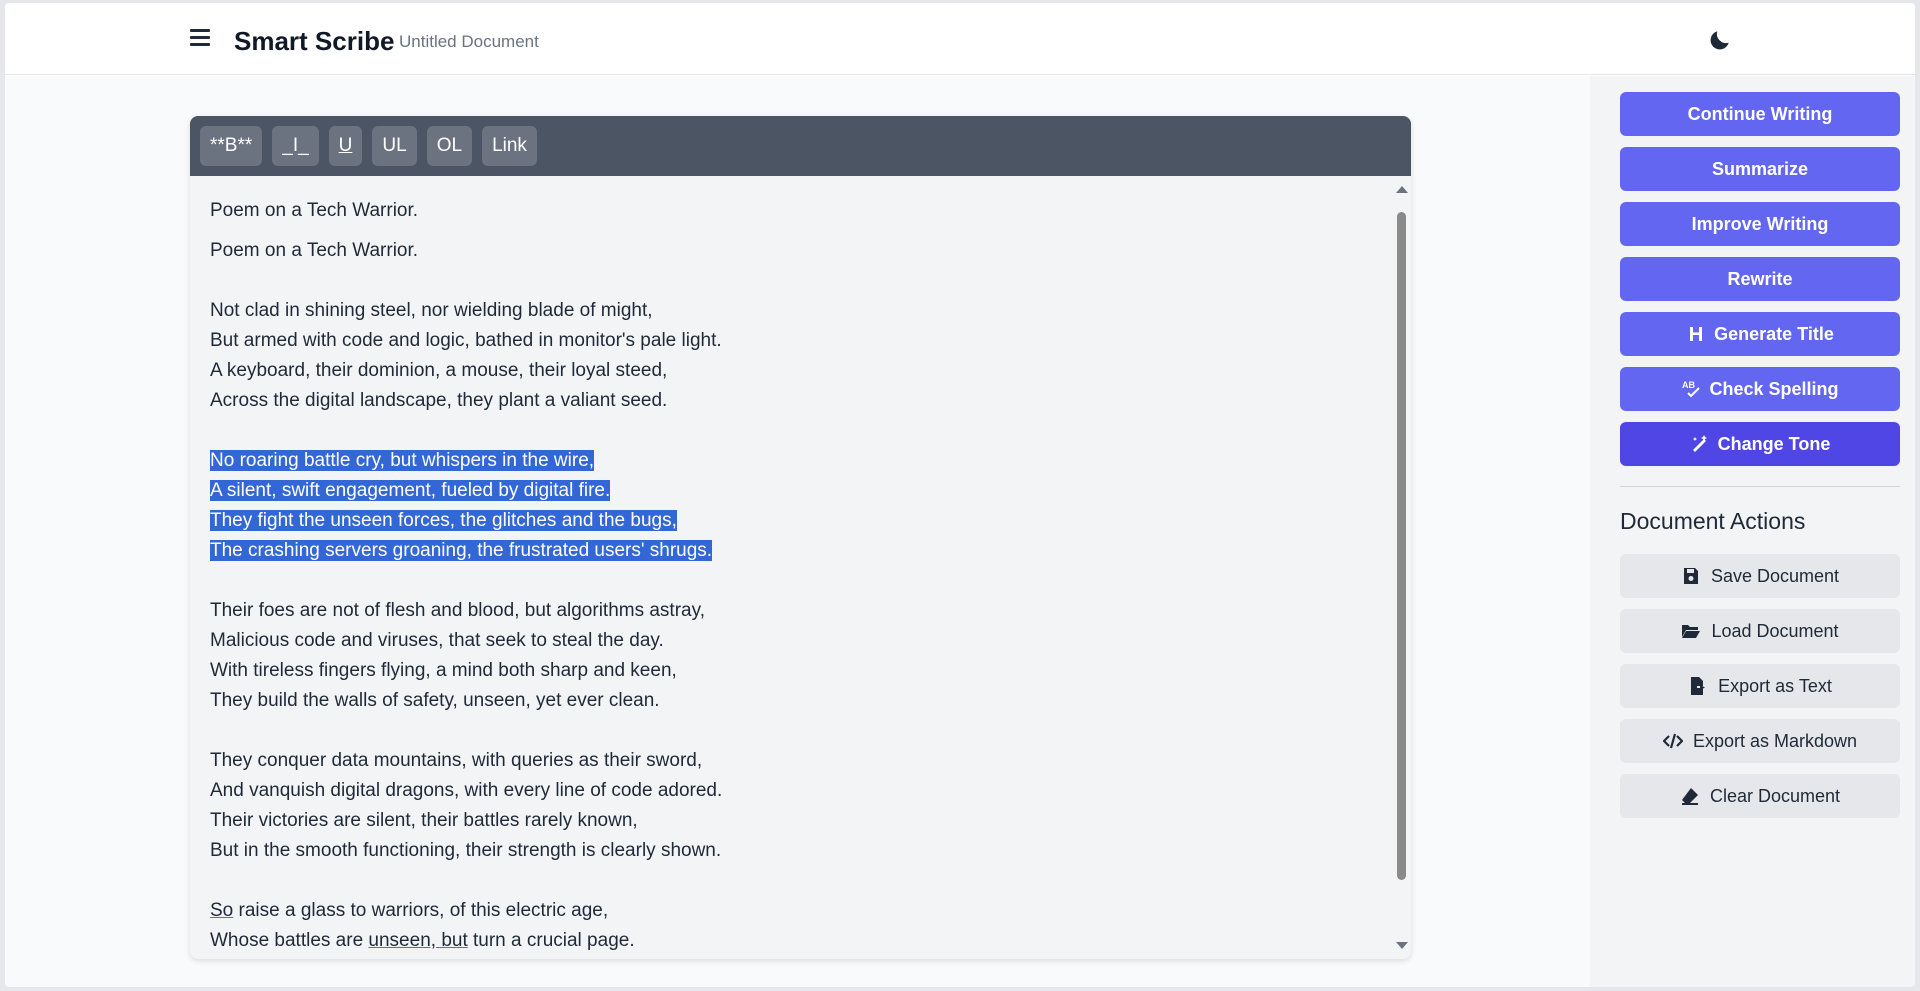  What do you see at coordinates (345, 146) in the screenshot?
I see `underline-button: U` at bounding box center [345, 146].